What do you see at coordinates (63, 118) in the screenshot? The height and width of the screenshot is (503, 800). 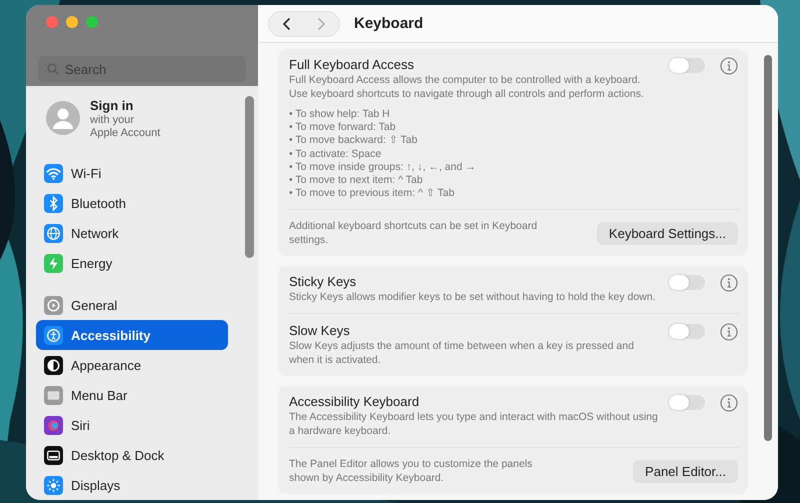 I see `avatar-icon` at bounding box center [63, 118].